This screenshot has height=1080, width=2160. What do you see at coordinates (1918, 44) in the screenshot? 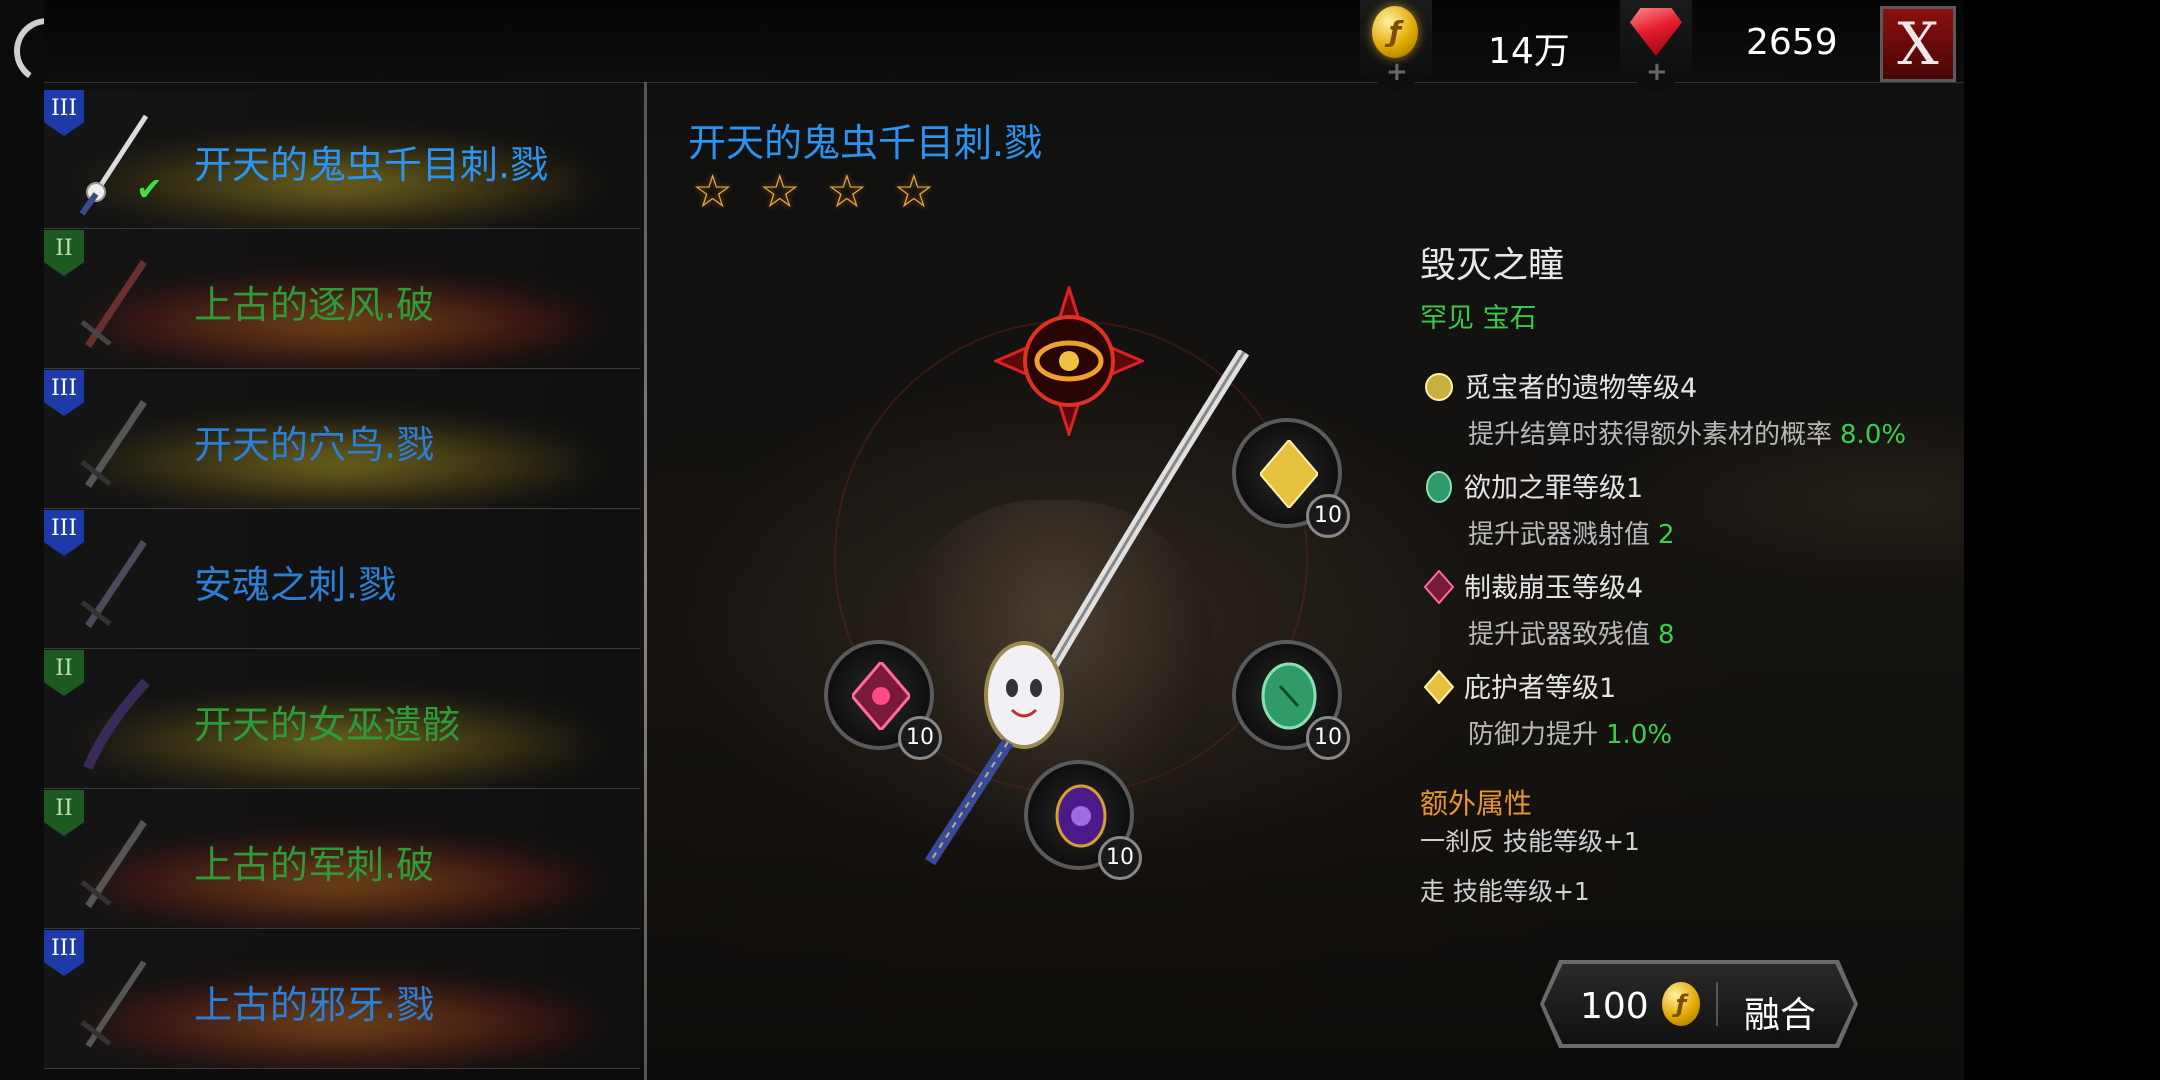
I see `close-button: X` at bounding box center [1918, 44].